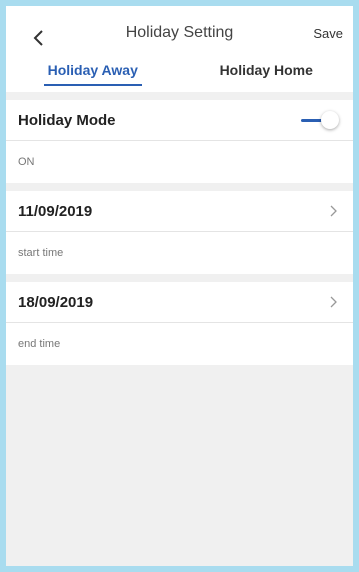 The height and width of the screenshot is (572, 359). Describe the element at coordinates (320, 120) in the screenshot. I see `holiday-mode-toggle` at that location.